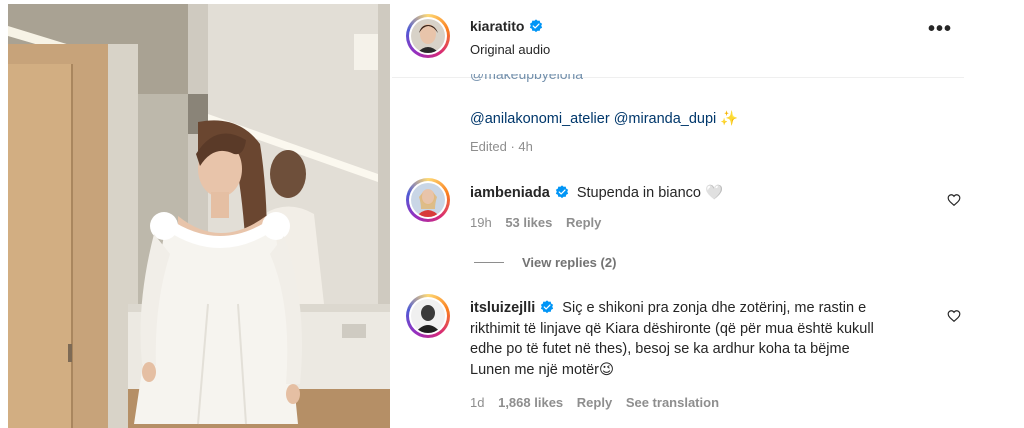 Image resolution: width=1024 pixels, height=428 pixels. I want to click on sparkle-emoji: ✨, so click(729, 119).